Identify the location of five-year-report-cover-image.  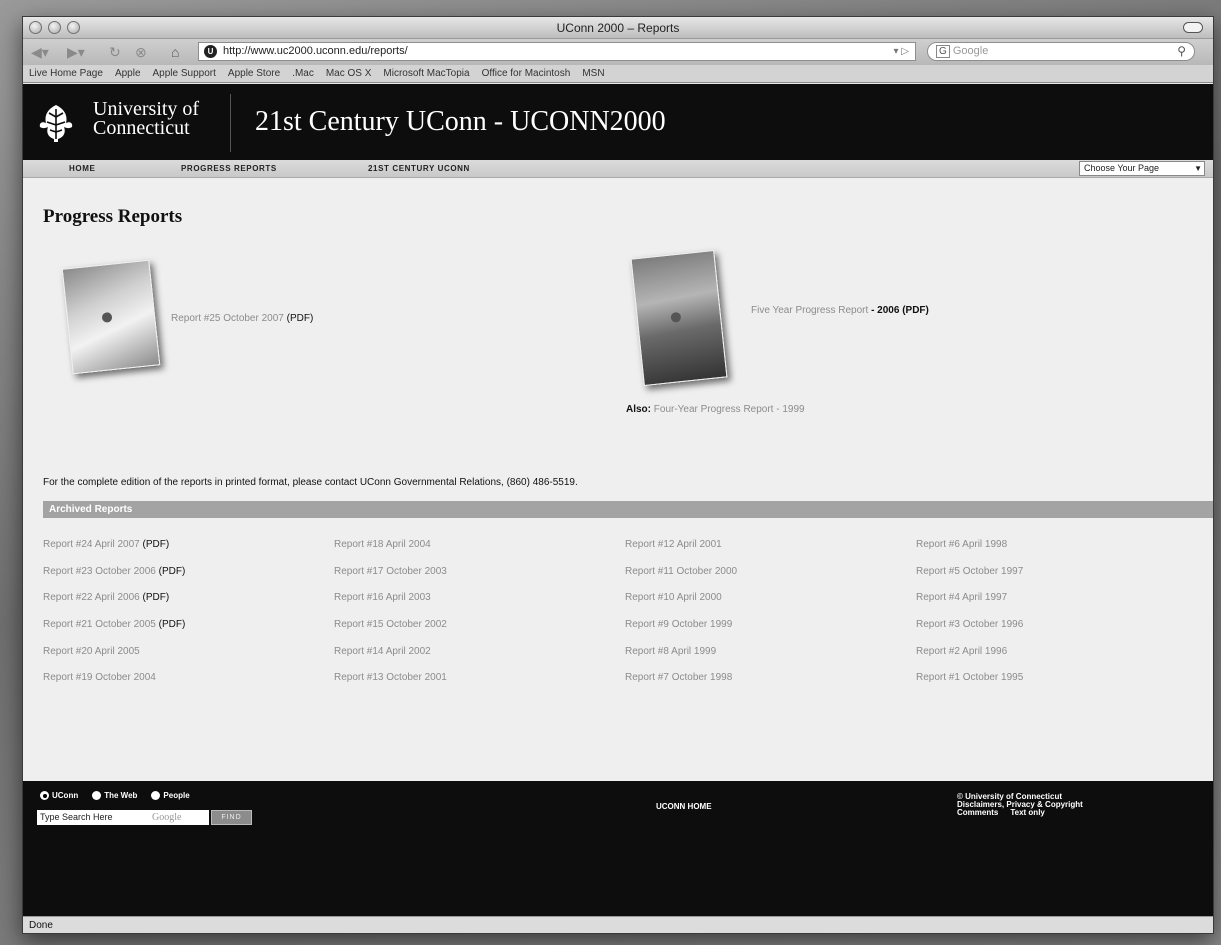
(679, 318).